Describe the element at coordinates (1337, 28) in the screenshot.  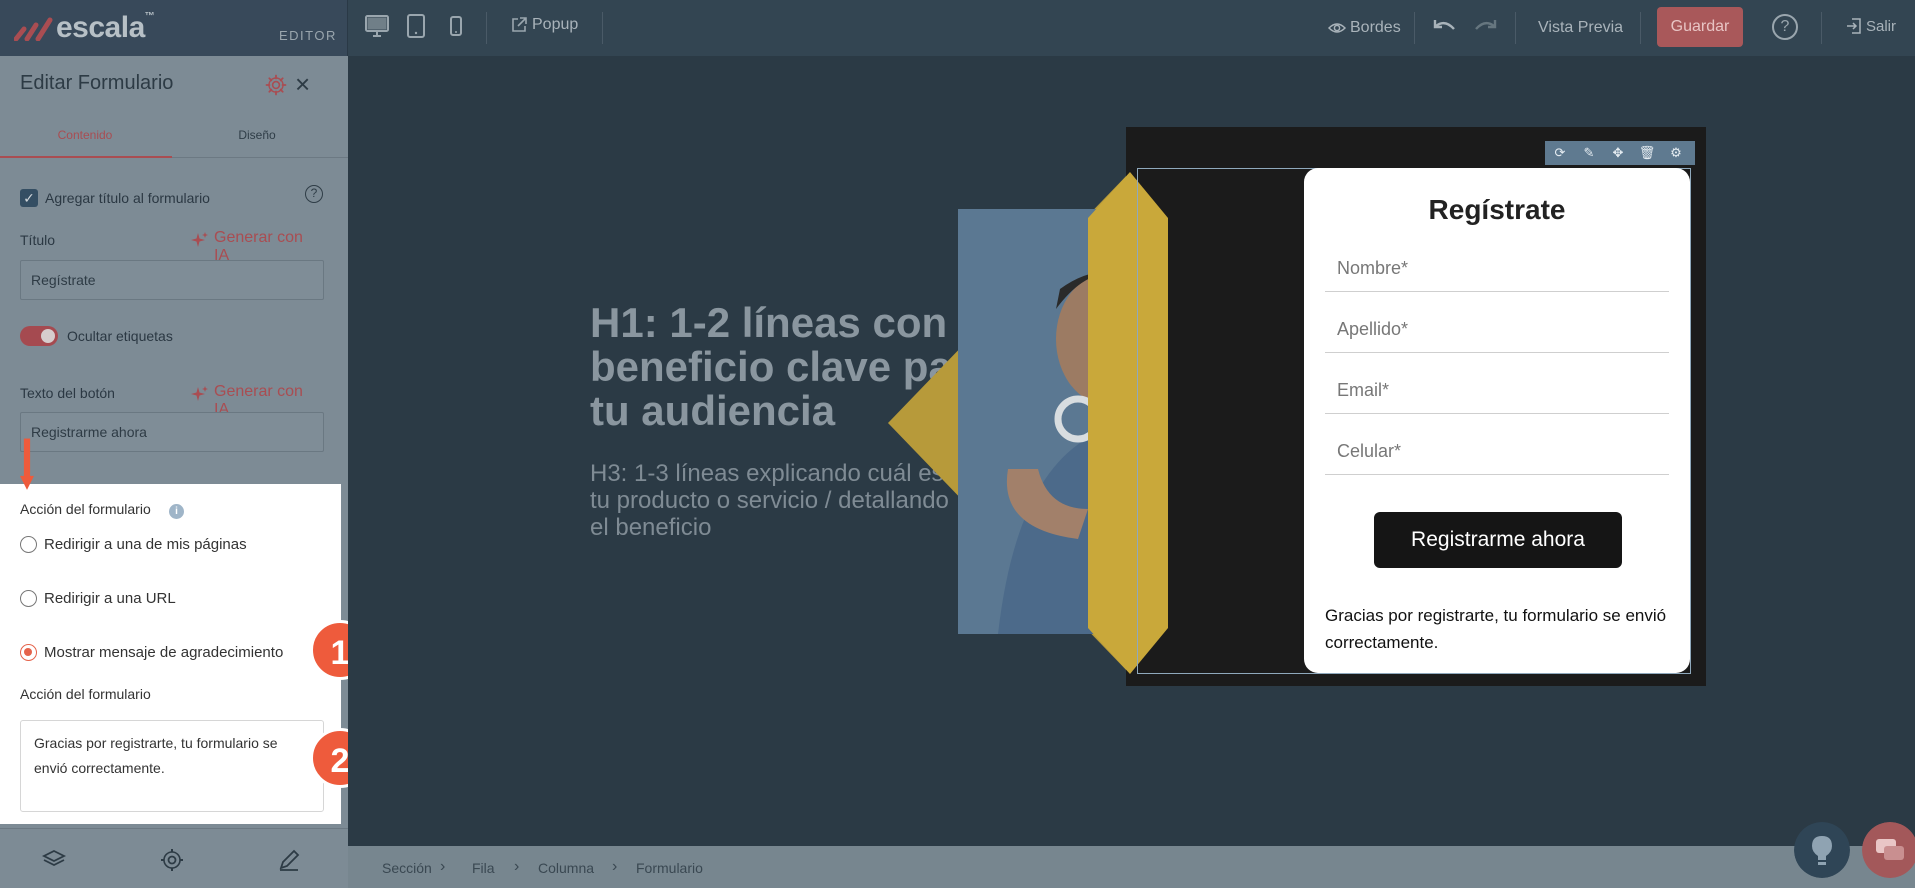
I see `eye-icon` at that location.